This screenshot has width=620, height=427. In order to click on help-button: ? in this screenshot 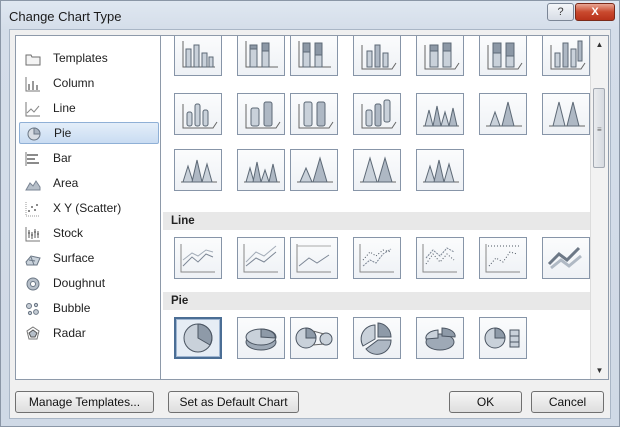, I will do `click(560, 12)`.